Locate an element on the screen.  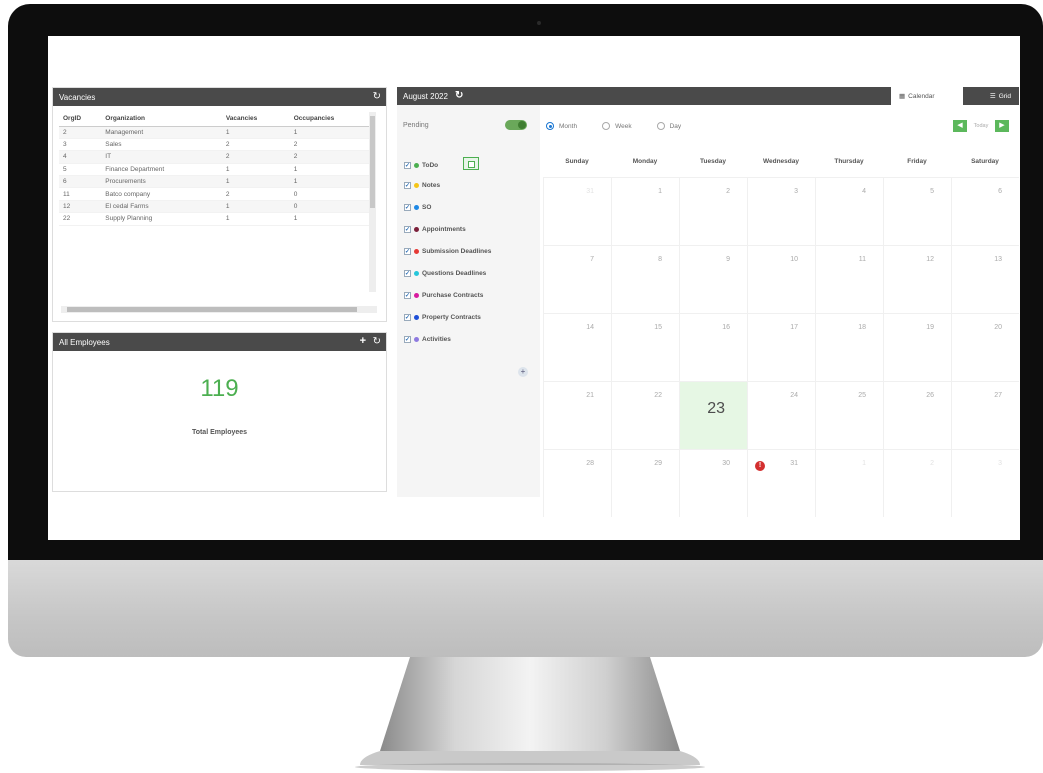
calendar-day: 28 is located at coordinates (577, 483).